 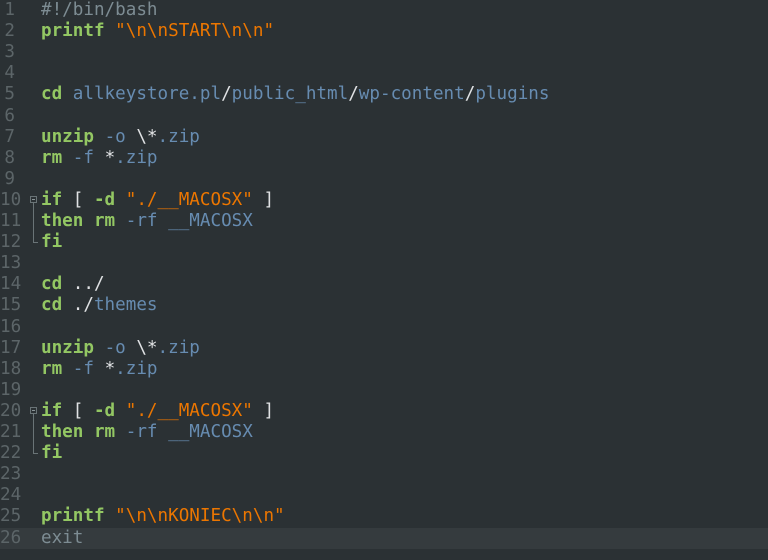 What do you see at coordinates (384, 158) in the screenshot?
I see `code-line: 8 rm -f *.zip` at bounding box center [384, 158].